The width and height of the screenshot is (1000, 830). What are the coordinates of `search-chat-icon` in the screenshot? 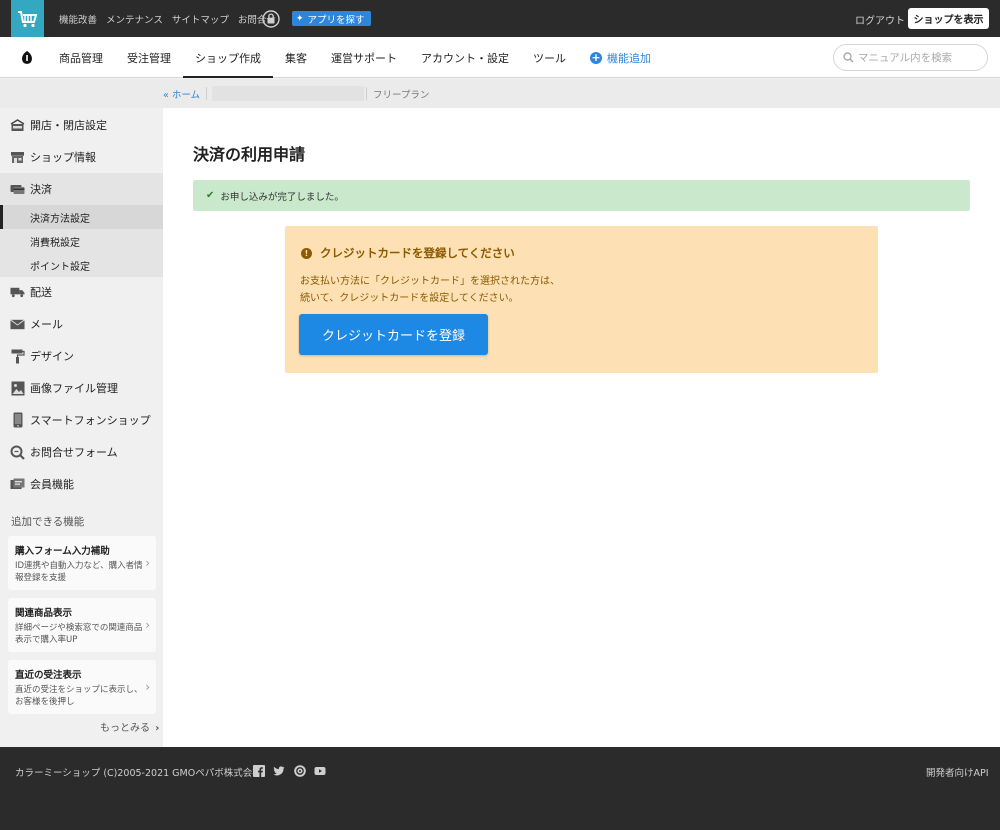 It's located at (17, 452).